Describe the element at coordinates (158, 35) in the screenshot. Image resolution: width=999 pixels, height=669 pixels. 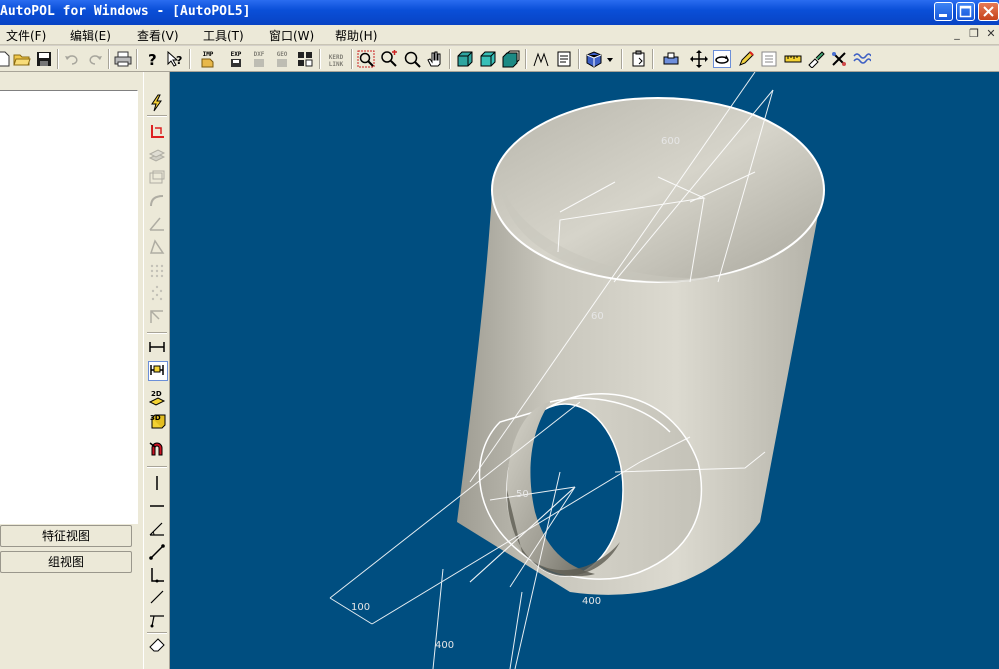
I see `menu-view: 查看(V)` at that location.